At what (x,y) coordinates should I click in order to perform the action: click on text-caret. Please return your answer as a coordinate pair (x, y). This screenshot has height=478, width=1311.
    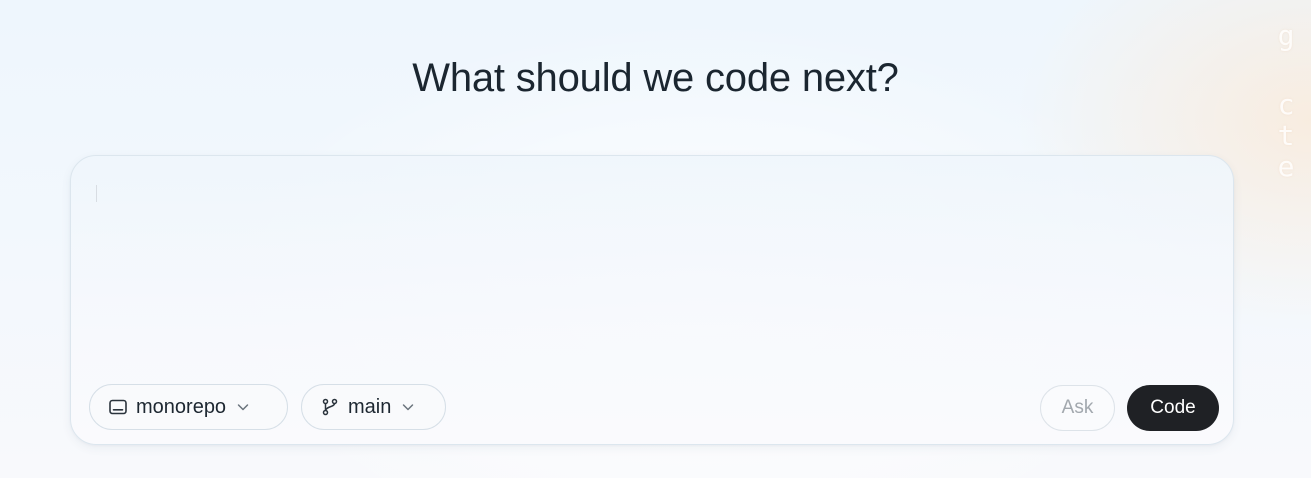
    Looking at the image, I should click on (96, 193).